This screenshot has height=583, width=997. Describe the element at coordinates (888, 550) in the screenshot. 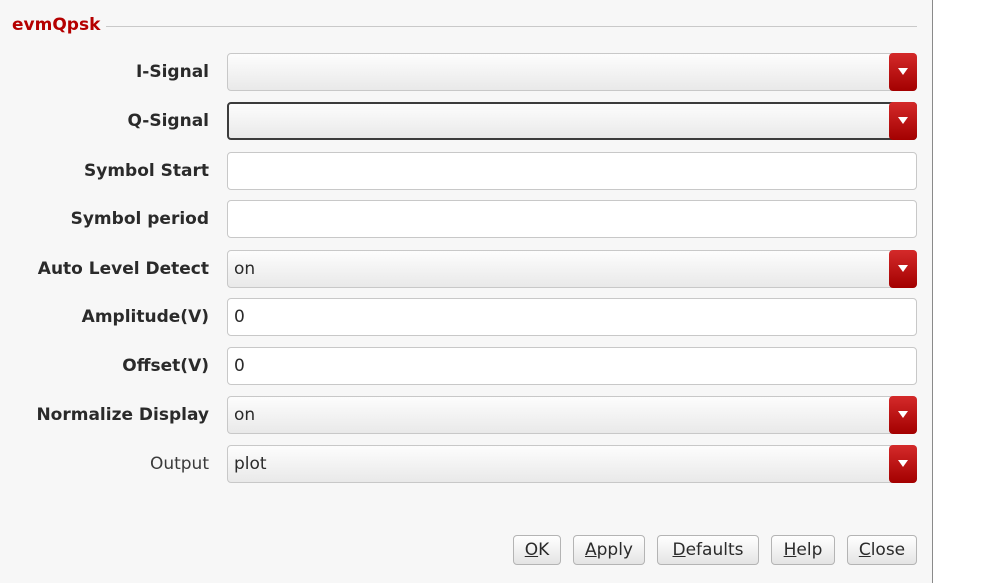

I see `close-label-rest: lose` at that location.